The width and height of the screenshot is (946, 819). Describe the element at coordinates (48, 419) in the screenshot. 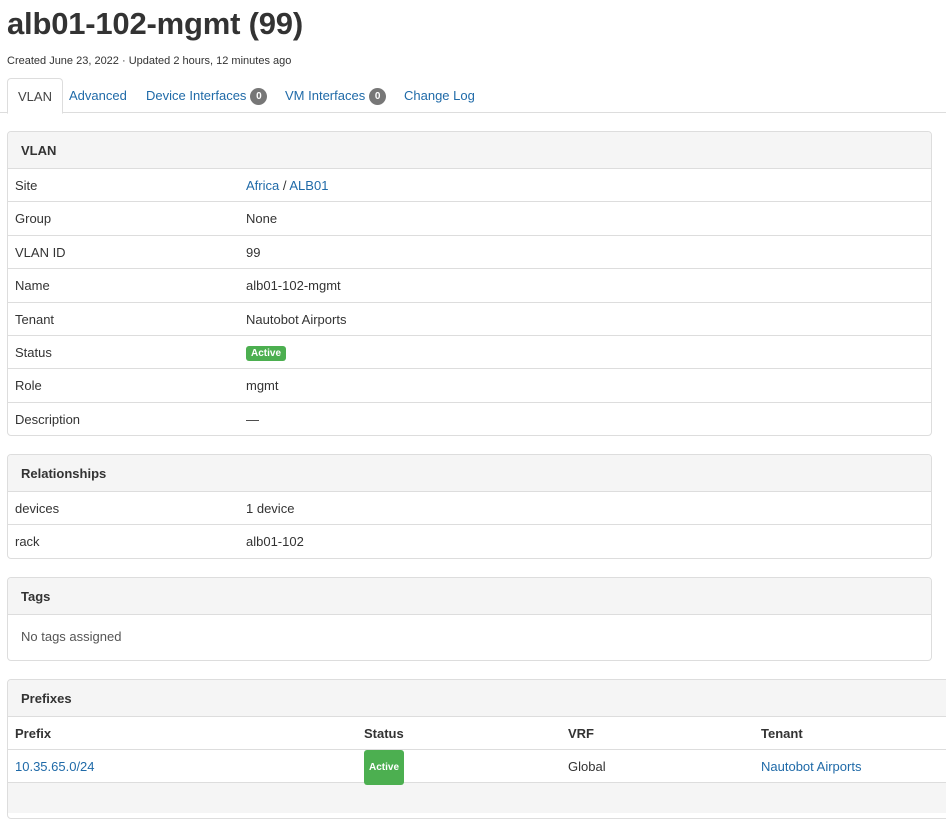

I see `description-label: Description` at that location.